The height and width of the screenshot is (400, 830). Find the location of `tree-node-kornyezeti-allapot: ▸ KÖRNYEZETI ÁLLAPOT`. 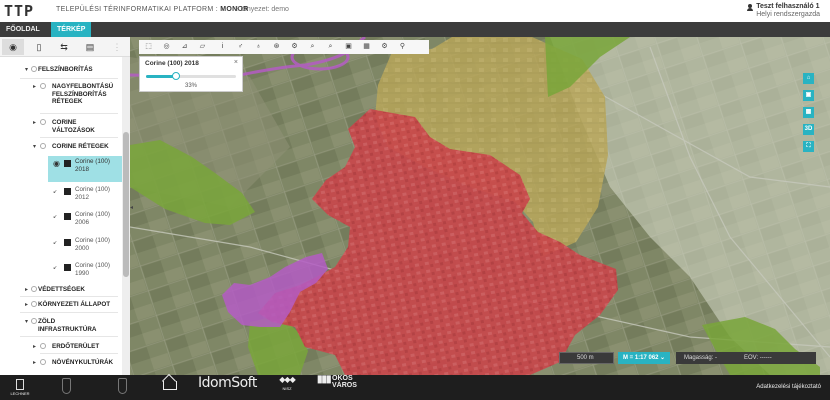

tree-node-kornyezeti-allapot: ▸ KÖRNYEZETI ÁLLAPOT is located at coordinates (61, 306).